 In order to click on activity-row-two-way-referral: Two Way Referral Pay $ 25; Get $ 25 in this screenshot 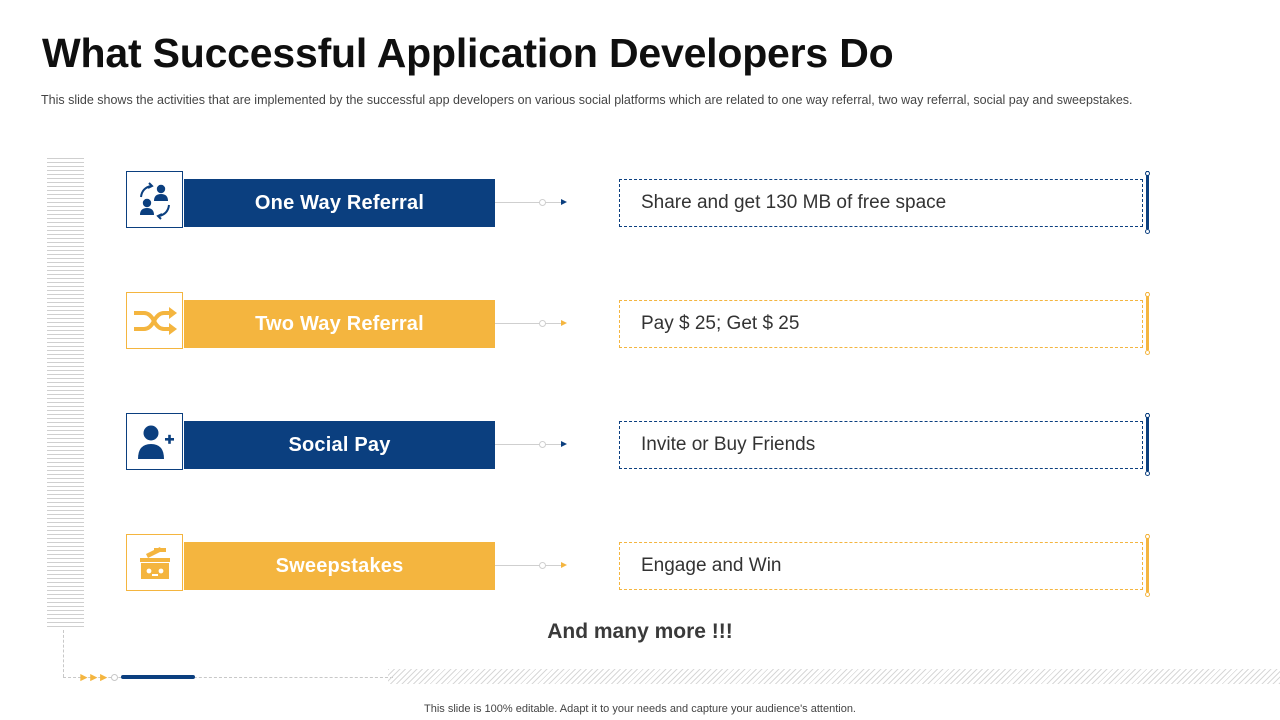, I will do `click(640, 323)`.